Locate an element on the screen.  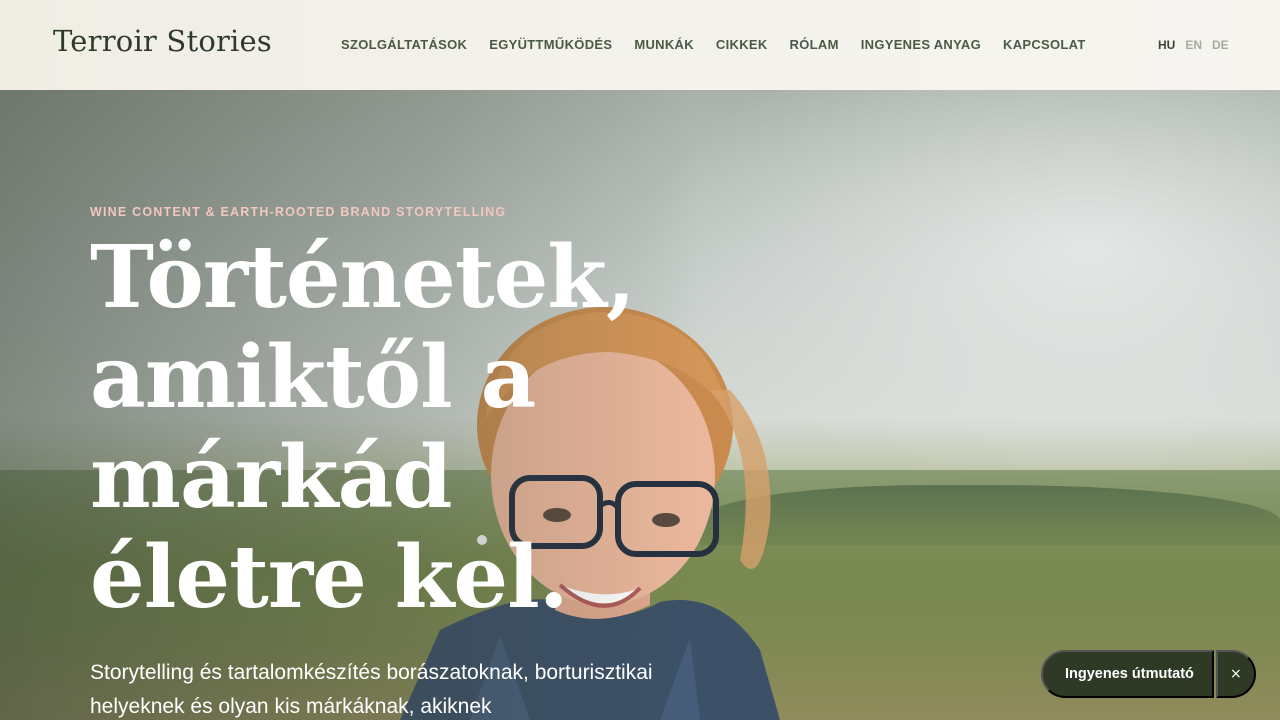
floating-guide-cta: Ingyenes útmutató × is located at coordinates (1148, 674).